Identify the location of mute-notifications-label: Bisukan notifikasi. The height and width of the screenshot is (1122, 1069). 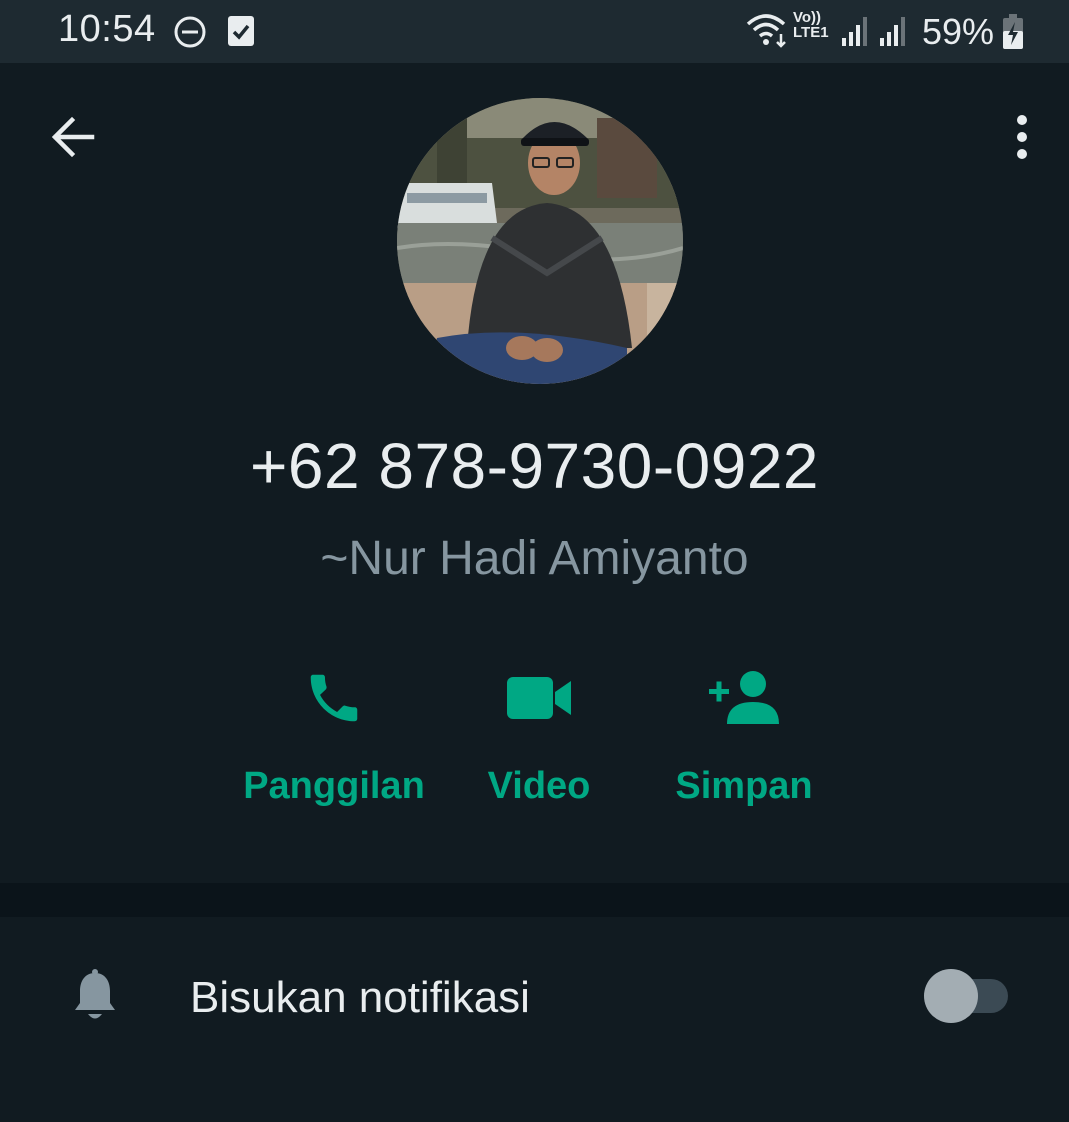
(360, 997).